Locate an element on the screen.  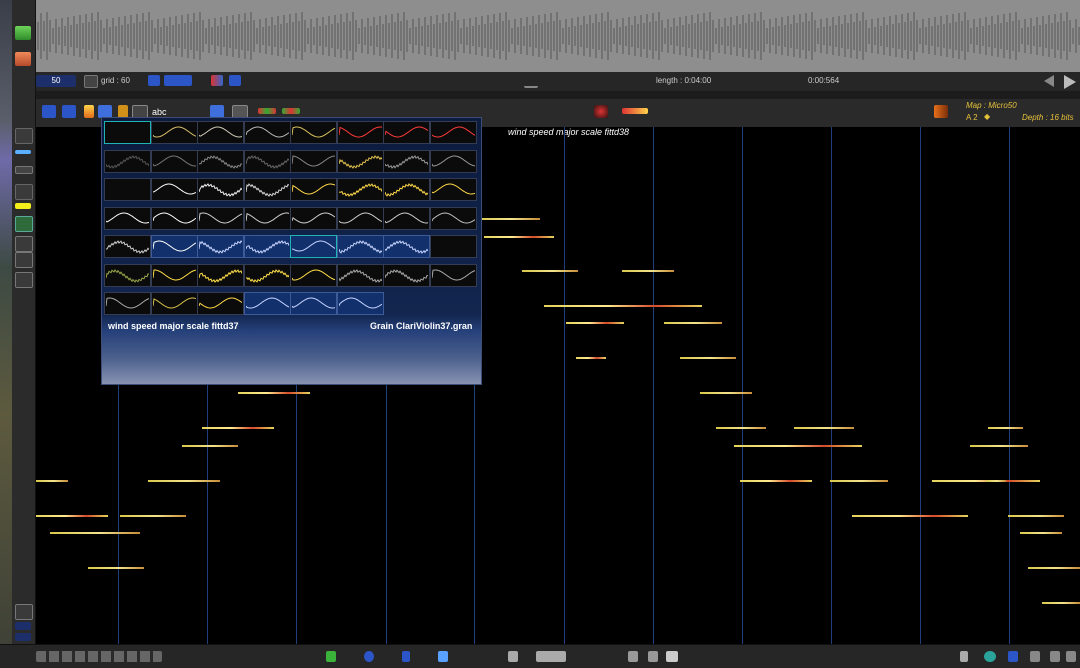
arrow-up-down-icon is located at coordinates (23, 626).